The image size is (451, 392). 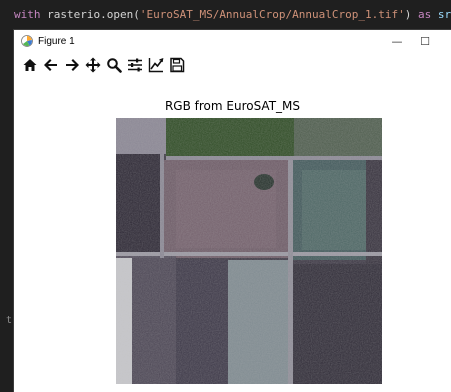 What do you see at coordinates (56, 41) in the screenshot?
I see `window-title: Figure 1` at bounding box center [56, 41].